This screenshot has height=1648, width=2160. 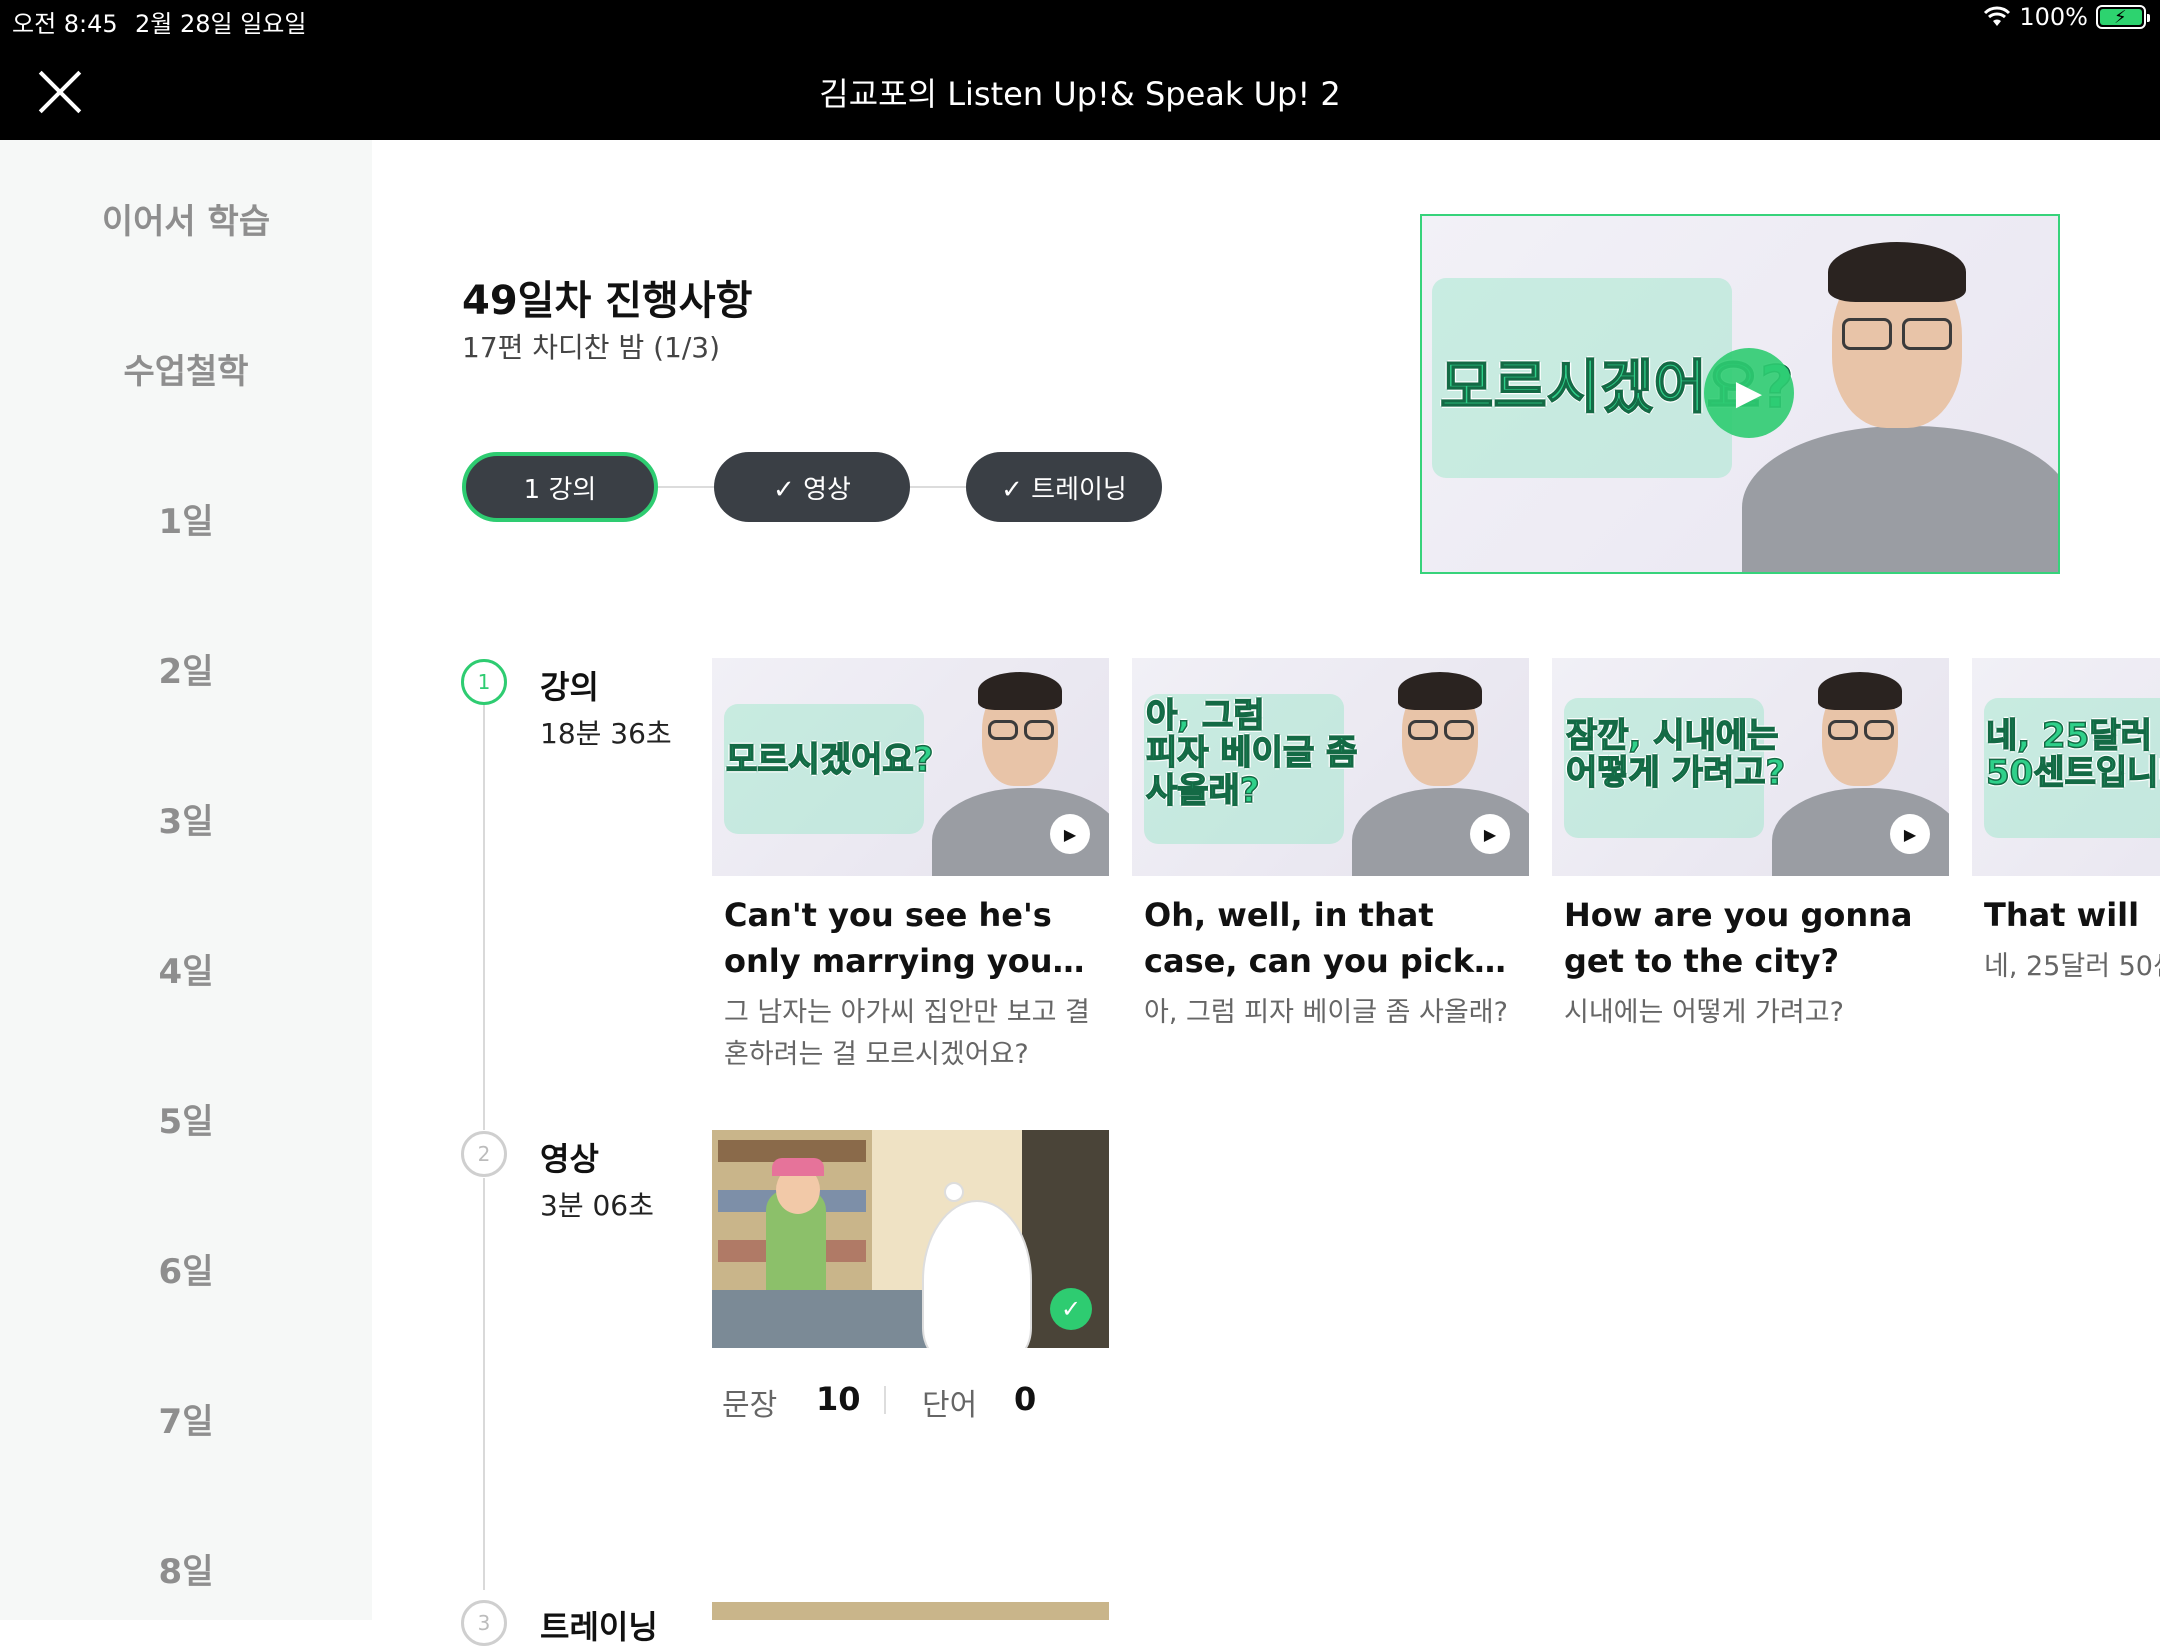 I want to click on word-label: 단어, so click(x=950, y=1405).